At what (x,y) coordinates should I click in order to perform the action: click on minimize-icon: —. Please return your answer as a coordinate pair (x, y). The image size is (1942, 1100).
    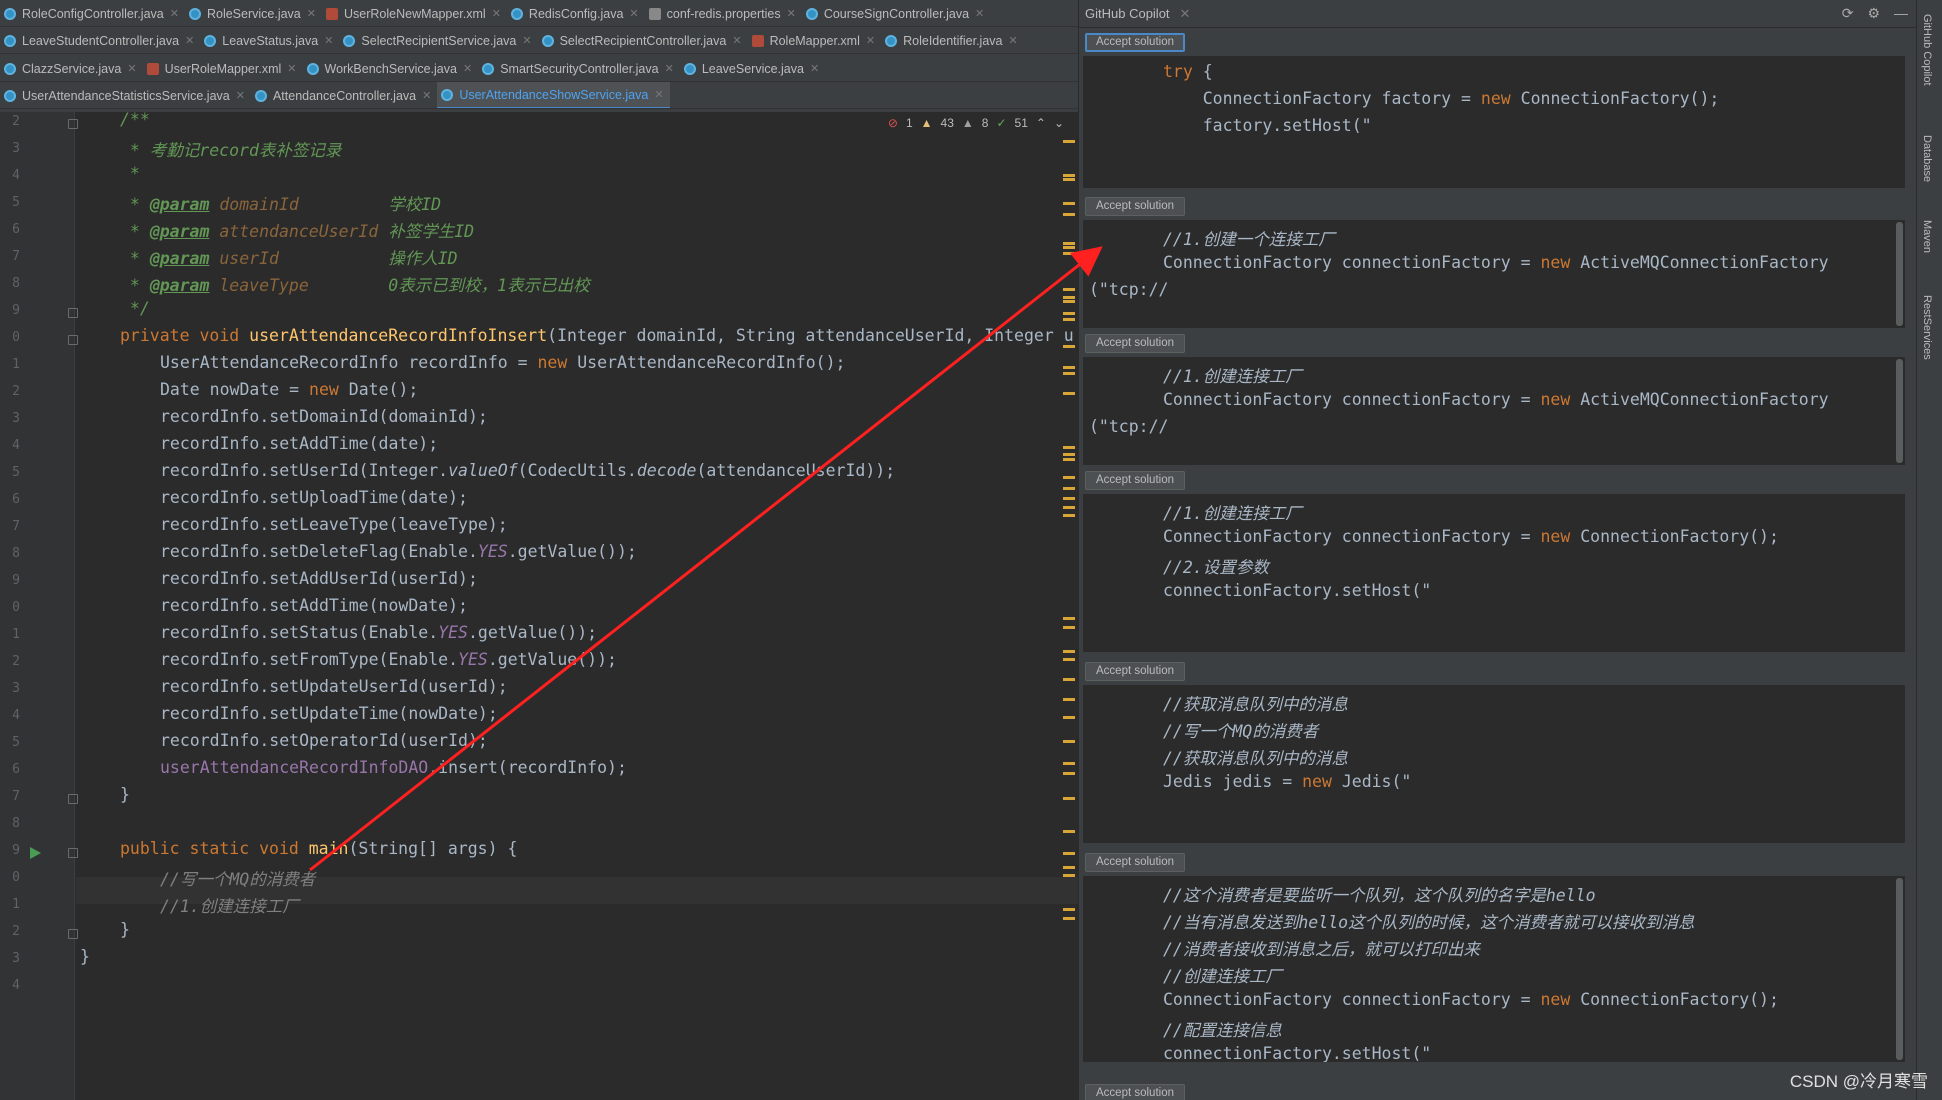
    Looking at the image, I should click on (1901, 13).